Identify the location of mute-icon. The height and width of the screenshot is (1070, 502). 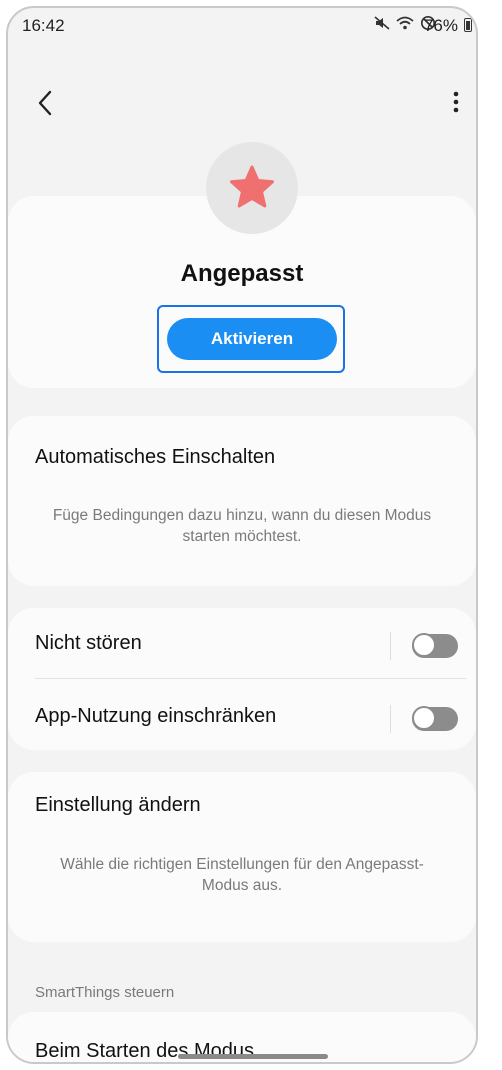
(382, 23).